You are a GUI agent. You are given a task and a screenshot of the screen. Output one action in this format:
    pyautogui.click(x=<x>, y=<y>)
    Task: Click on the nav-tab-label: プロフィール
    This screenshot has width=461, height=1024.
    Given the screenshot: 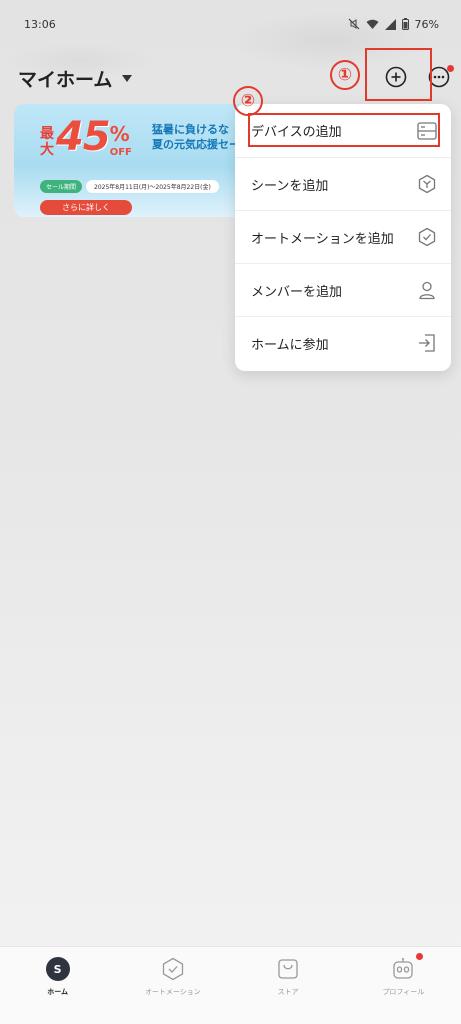 What is the action you would take?
    pyautogui.click(x=403, y=992)
    